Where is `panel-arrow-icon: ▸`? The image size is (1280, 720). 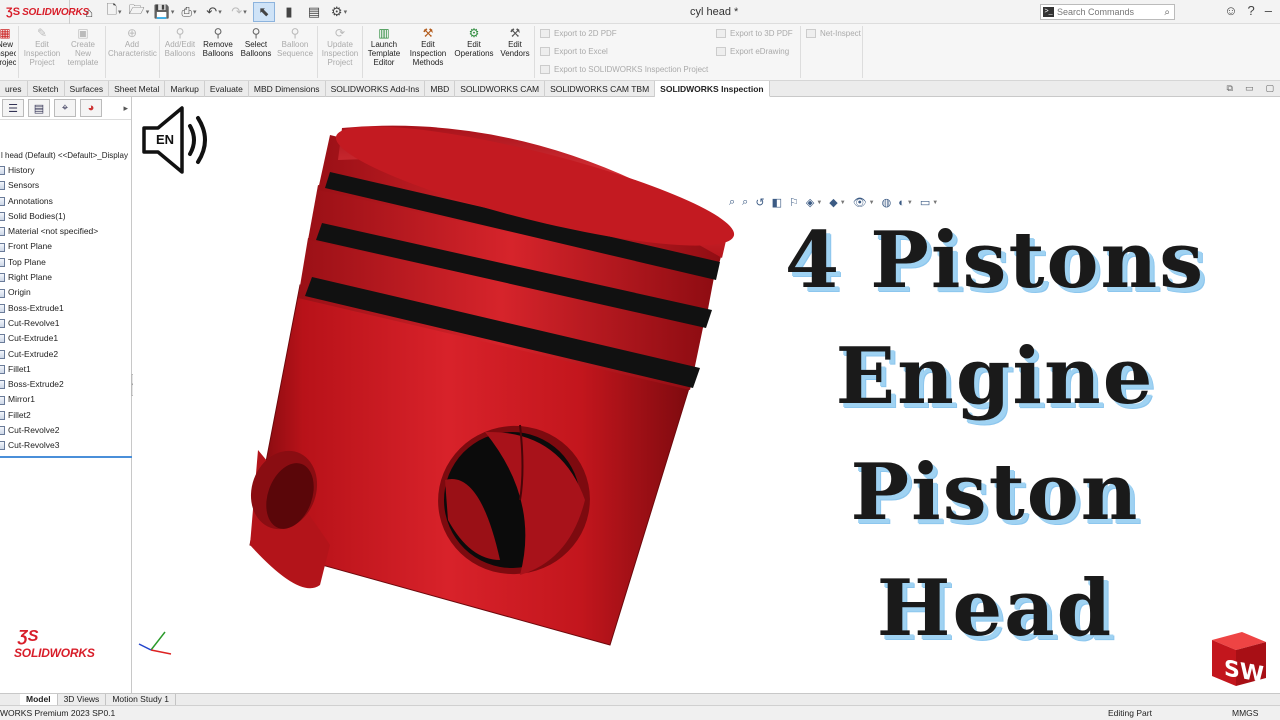 panel-arrow-icon: ▸ is located at coordinates (125, 108).